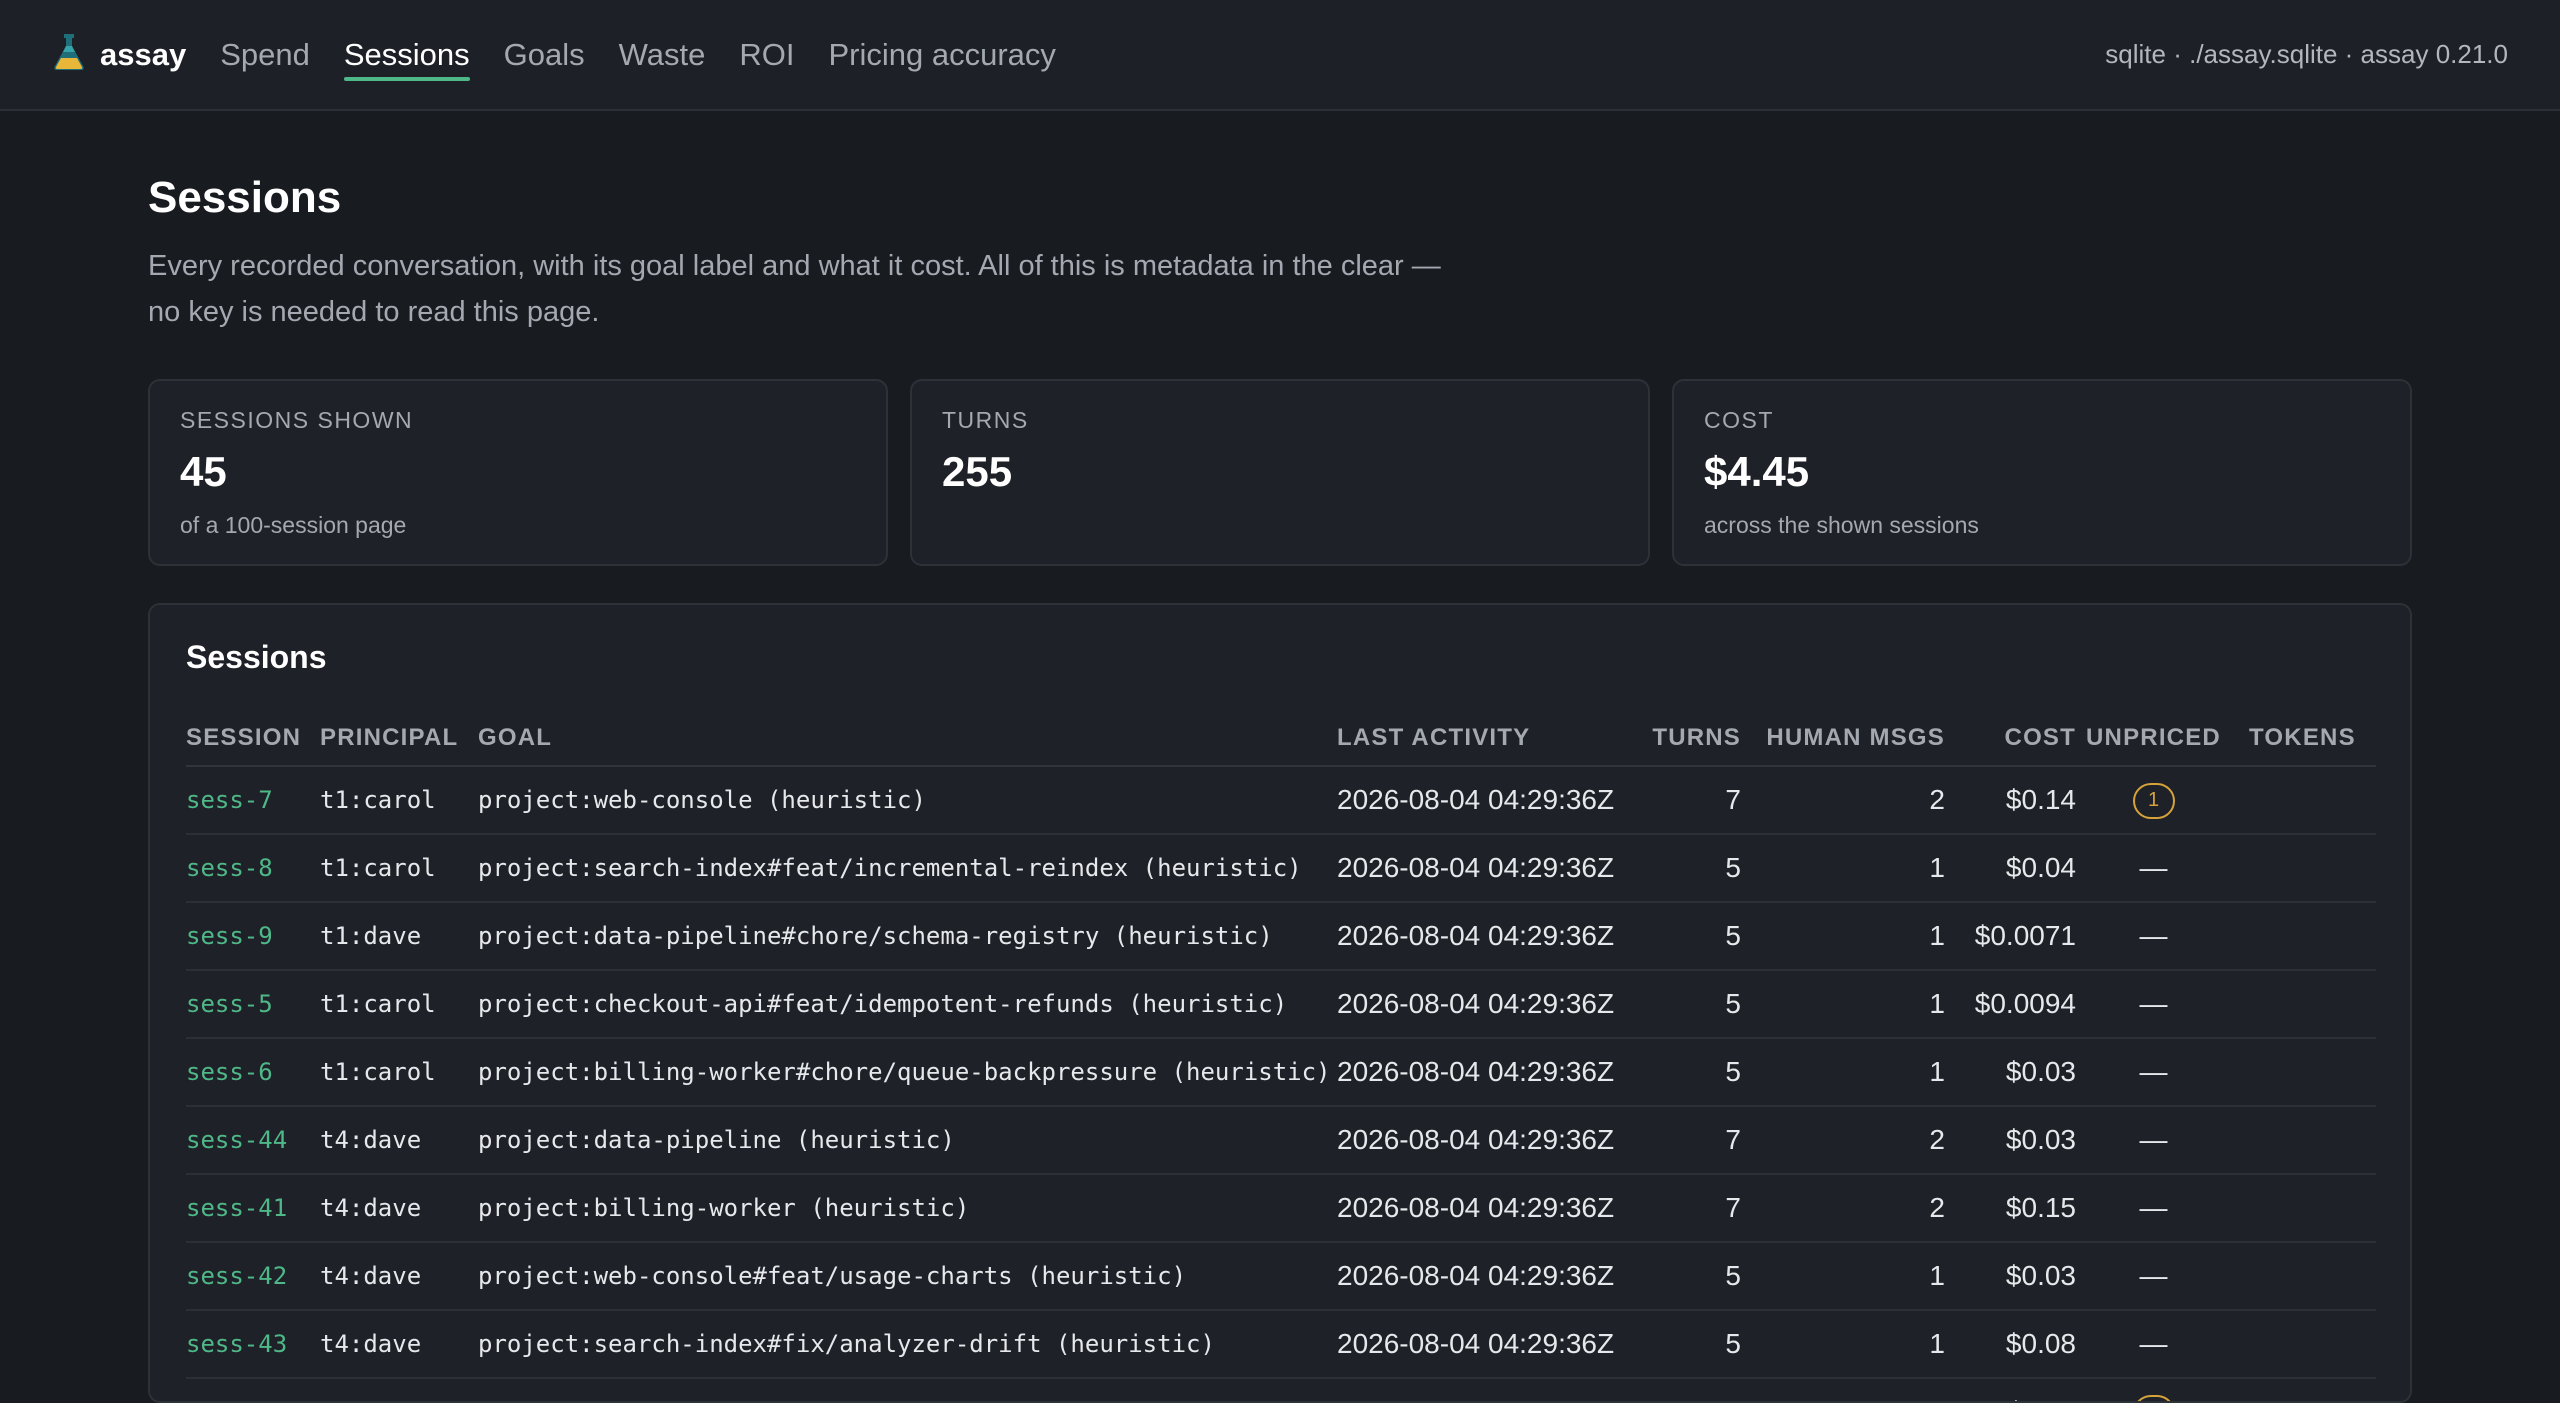  Describe the element at coordinates (2010, 1389) in the screenshot. I see `cost-cell: $0.11` at that location.